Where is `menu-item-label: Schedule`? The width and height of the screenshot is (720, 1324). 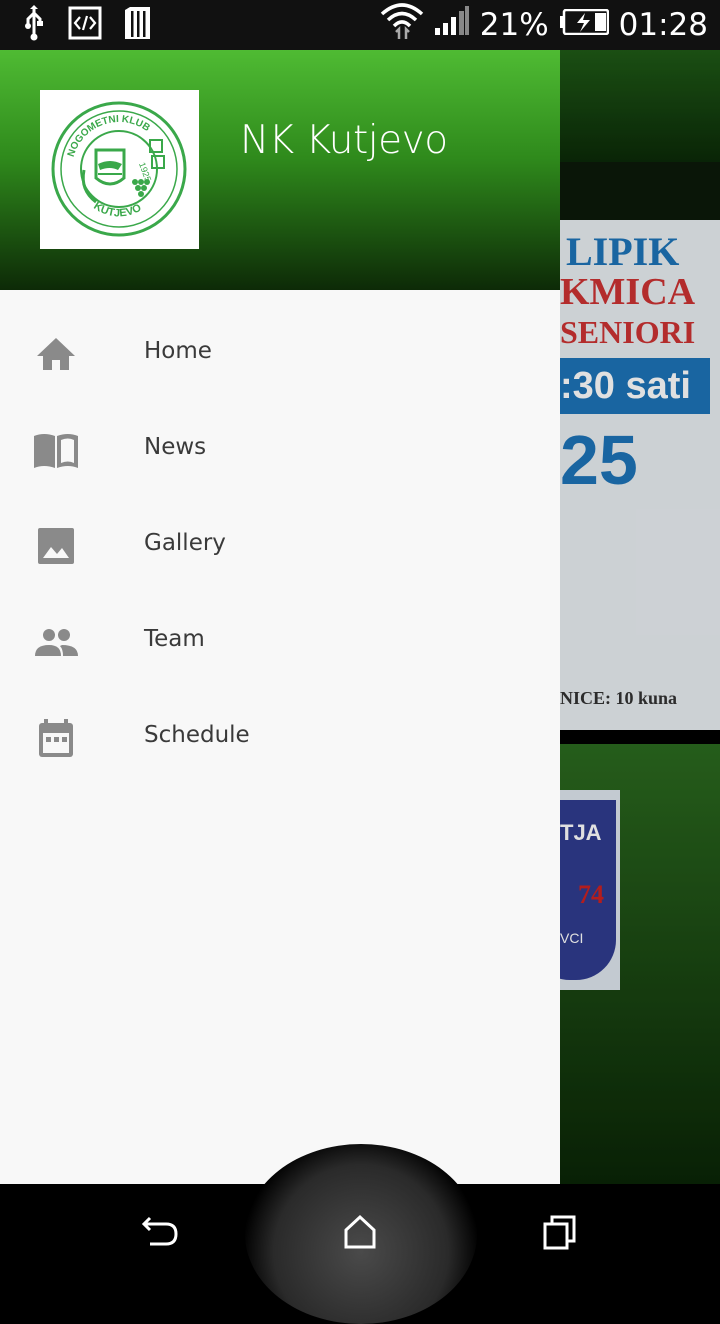 menu-item-label: Schedule is located at coordinates (197, 735).